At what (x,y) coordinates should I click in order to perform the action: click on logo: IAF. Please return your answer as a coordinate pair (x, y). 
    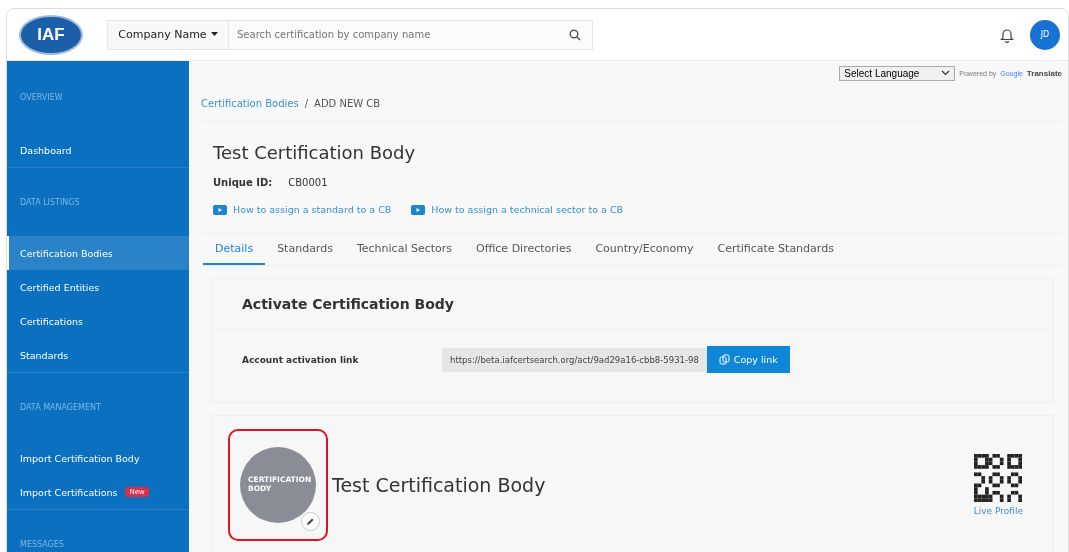
    Looking at the image, I should click on (51, 34).